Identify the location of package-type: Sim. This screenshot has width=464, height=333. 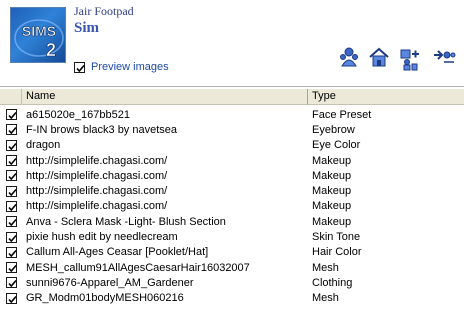
(87, 28).